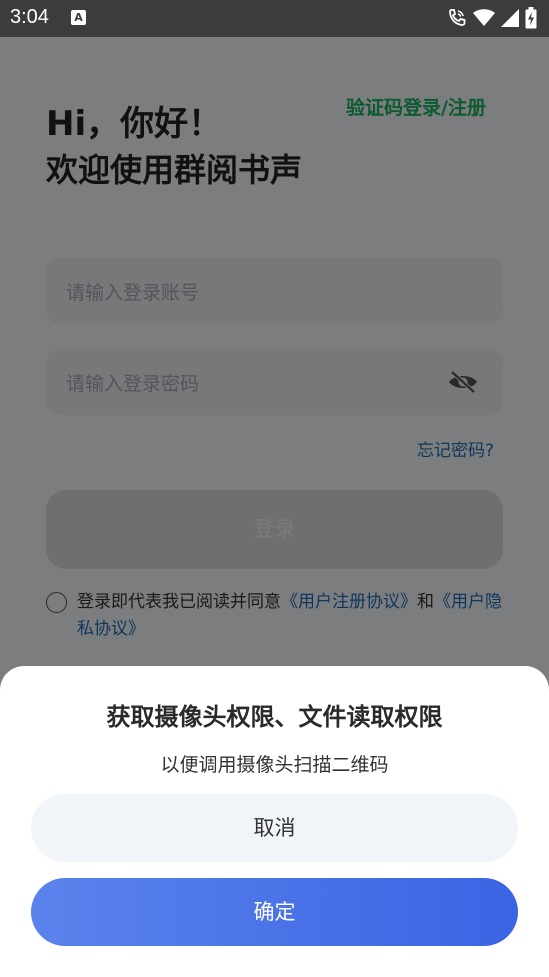 This screenshot has width=549, height=977. Describe the element at coordinates (274, 717) in the screenshot. I see `dialog-title: 获取摄像头权限、文件读取权限` at that location.